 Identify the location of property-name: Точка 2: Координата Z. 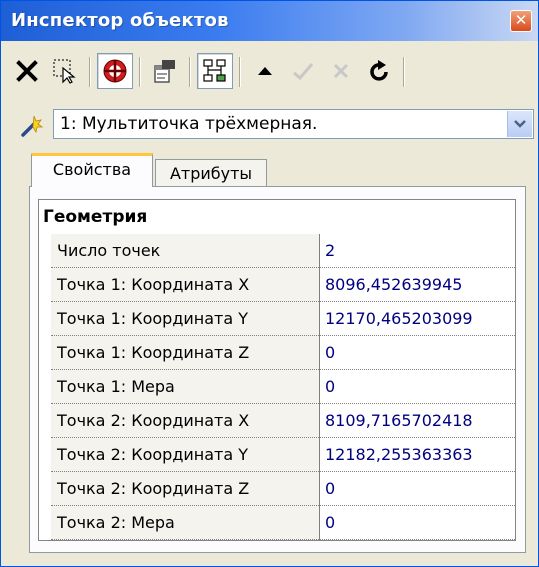
(185, 489).